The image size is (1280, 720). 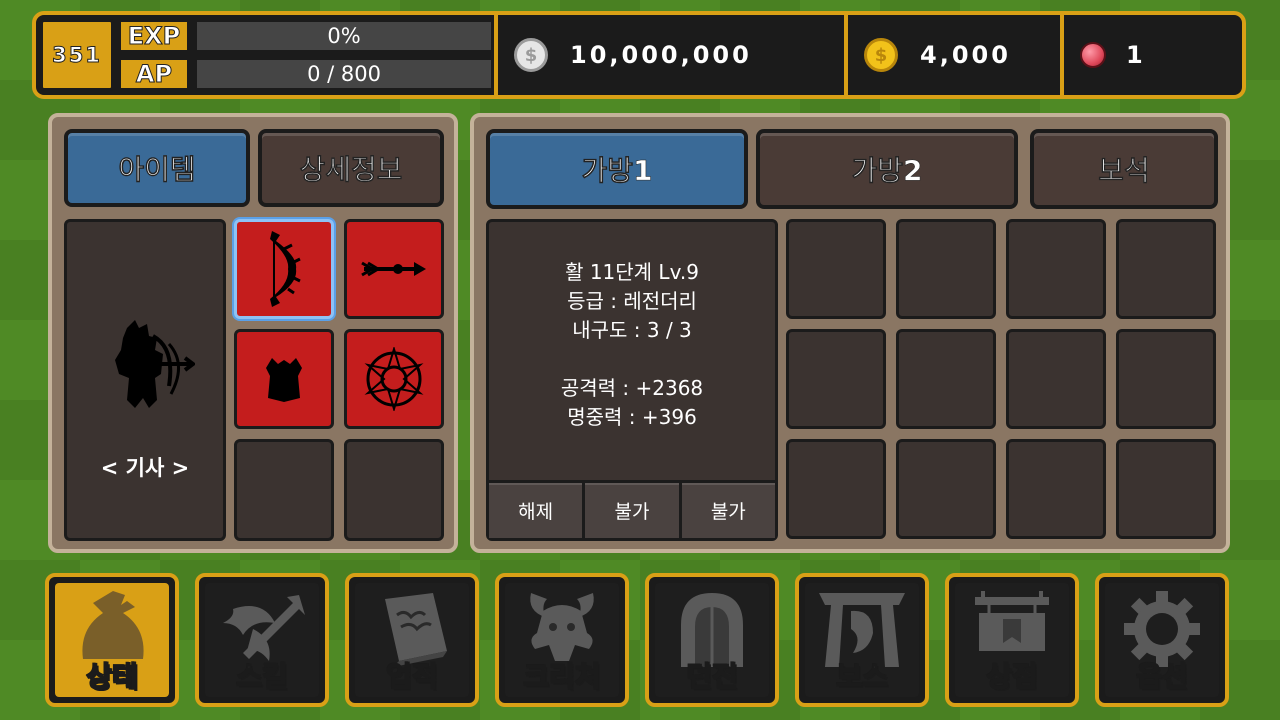 I want to click on nav-label: 크리쳐, so click(x=562, y=676).